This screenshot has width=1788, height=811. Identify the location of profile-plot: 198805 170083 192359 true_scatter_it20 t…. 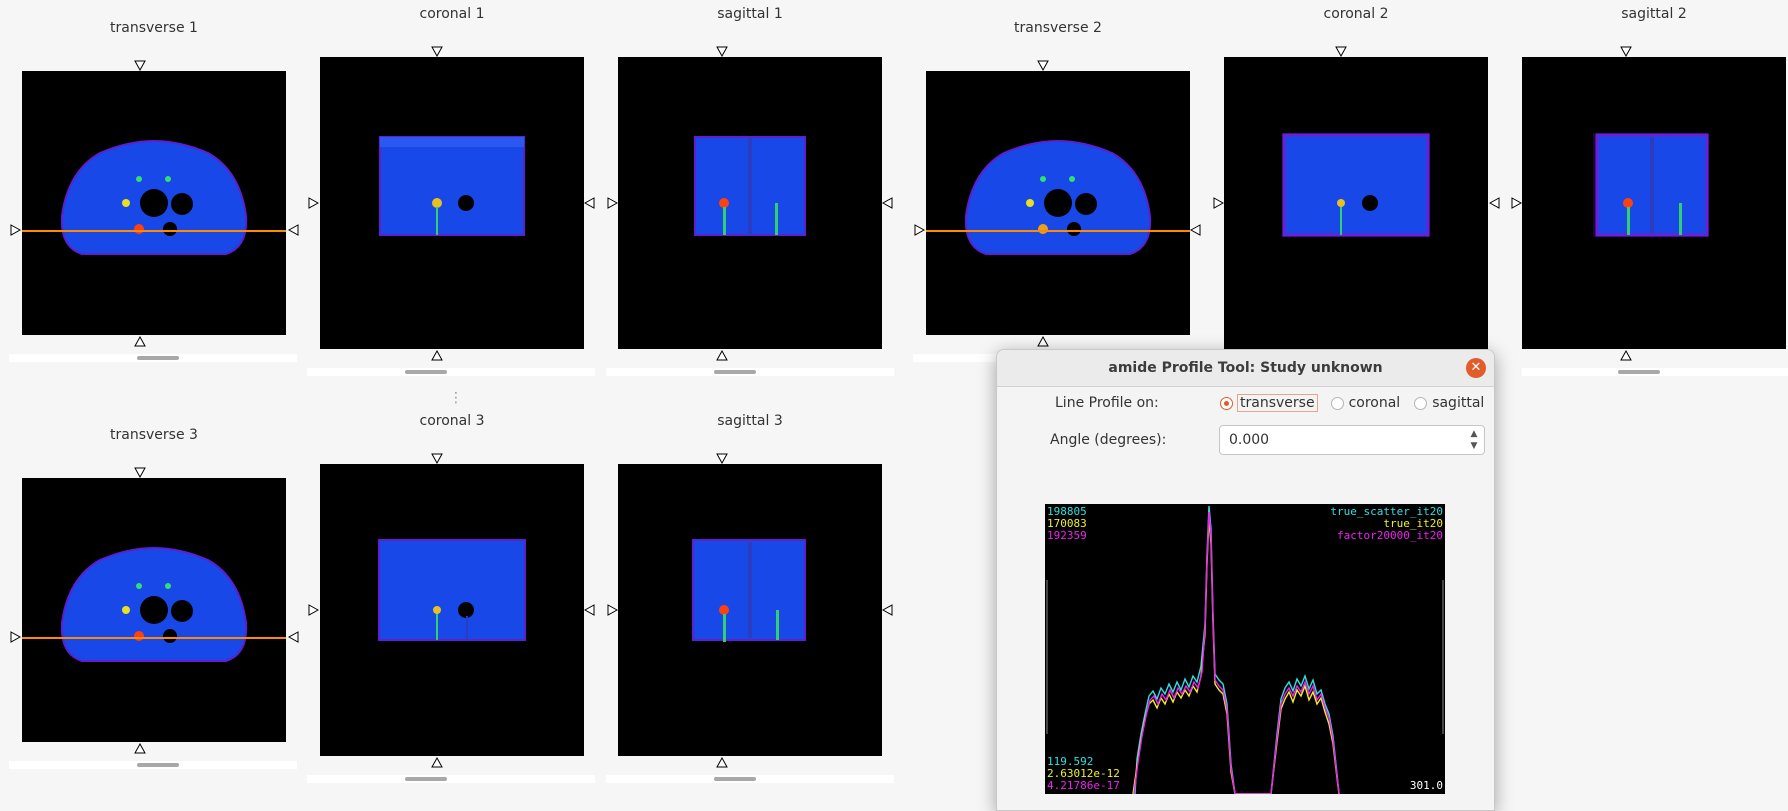
(1245, 649).